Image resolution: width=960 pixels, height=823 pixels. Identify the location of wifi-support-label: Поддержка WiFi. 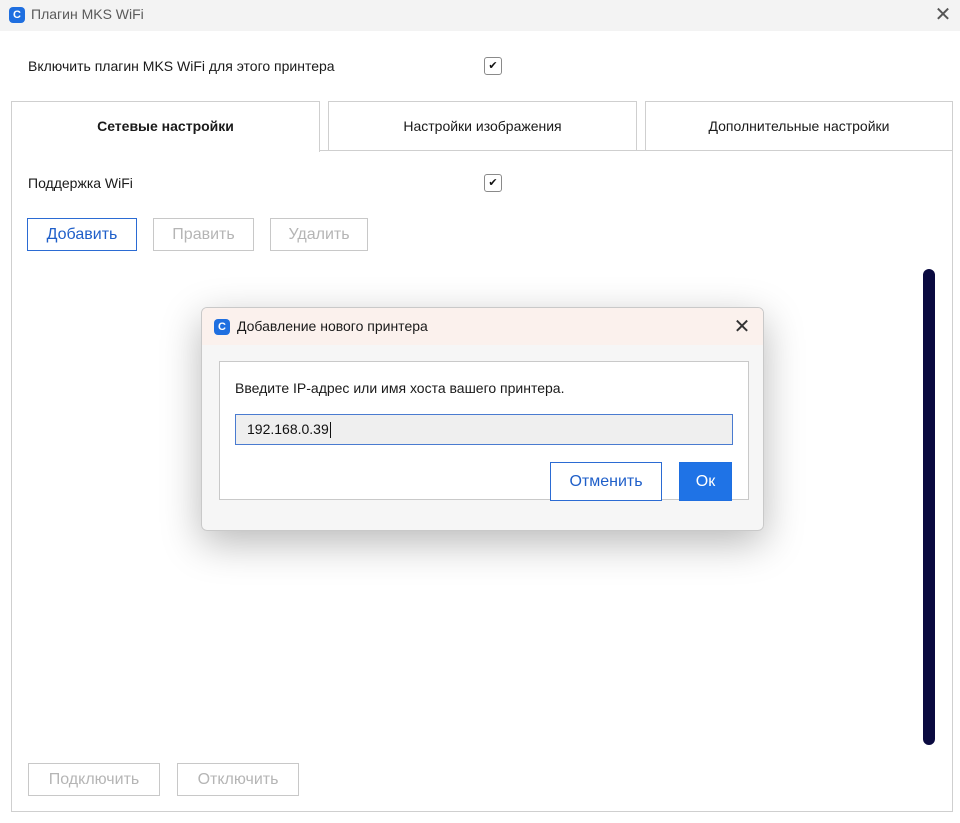
(80, 183).